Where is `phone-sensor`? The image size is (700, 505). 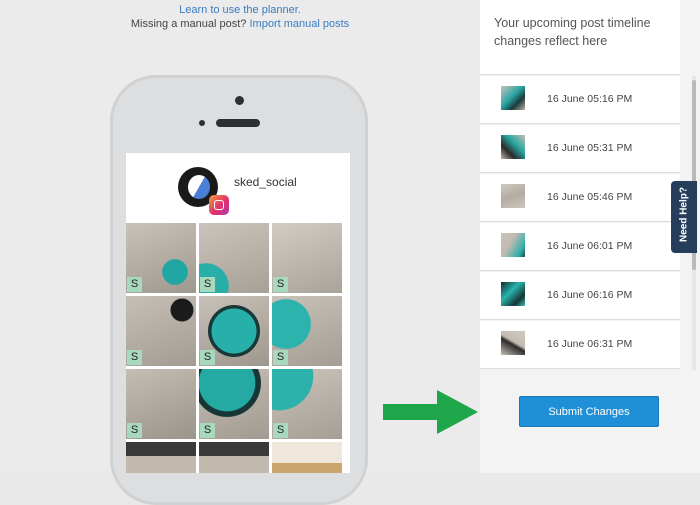
phone-sensor is located at coordinates (202, 123).